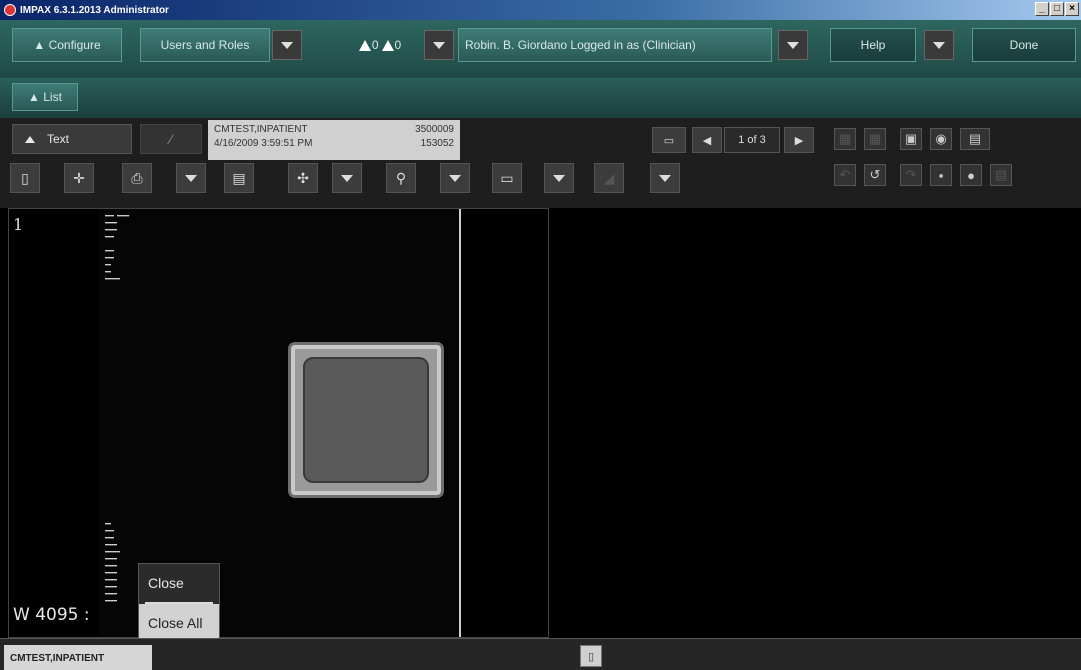  Describe the element at coordinates (540, 10) in the screenshot. I see `title-bar: IMPAX 6.3.1.2013 Administrator _ □ ×` at that location.